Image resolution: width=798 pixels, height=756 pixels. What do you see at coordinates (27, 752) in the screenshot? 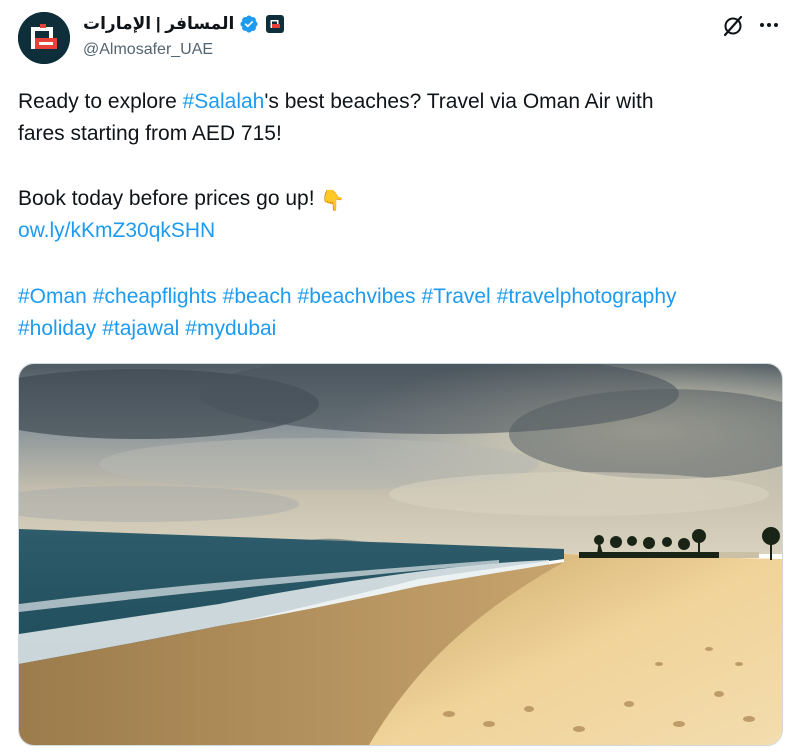
I see `person-icon` at bounding box center [27, 752].